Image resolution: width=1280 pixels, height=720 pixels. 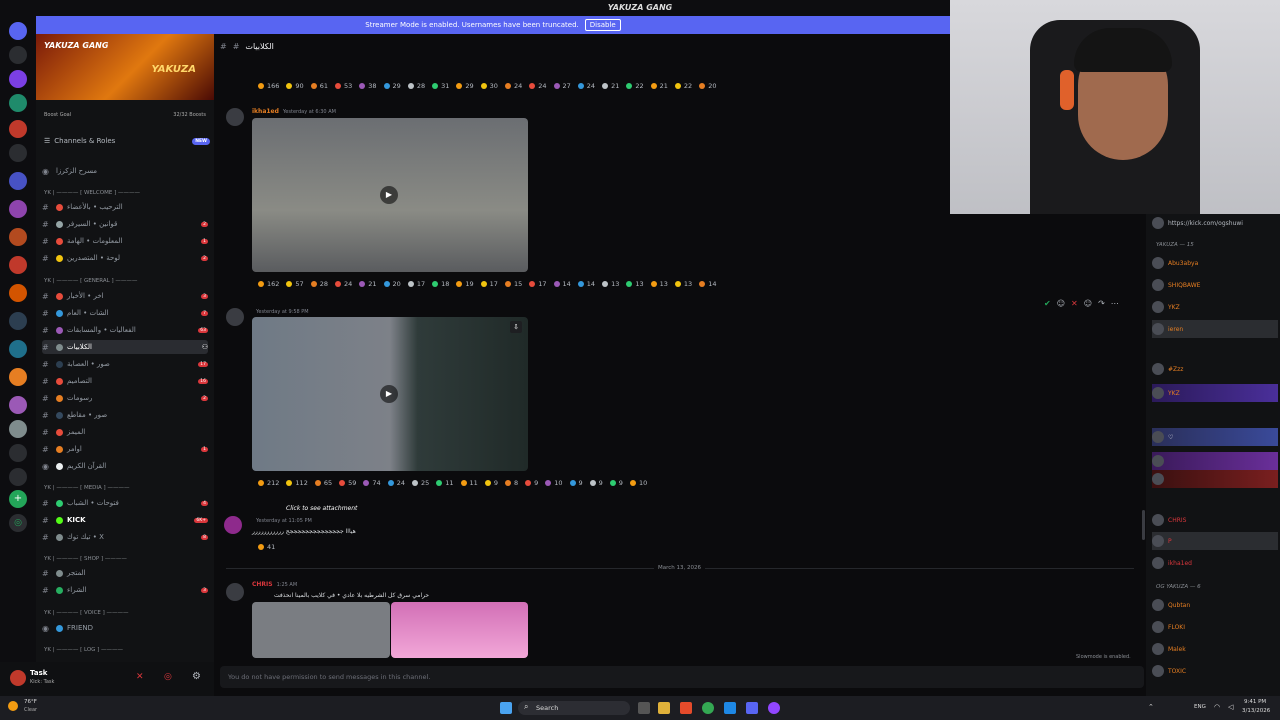 I want to click on channel-item: # الميمز, so click(x=125, y=432).